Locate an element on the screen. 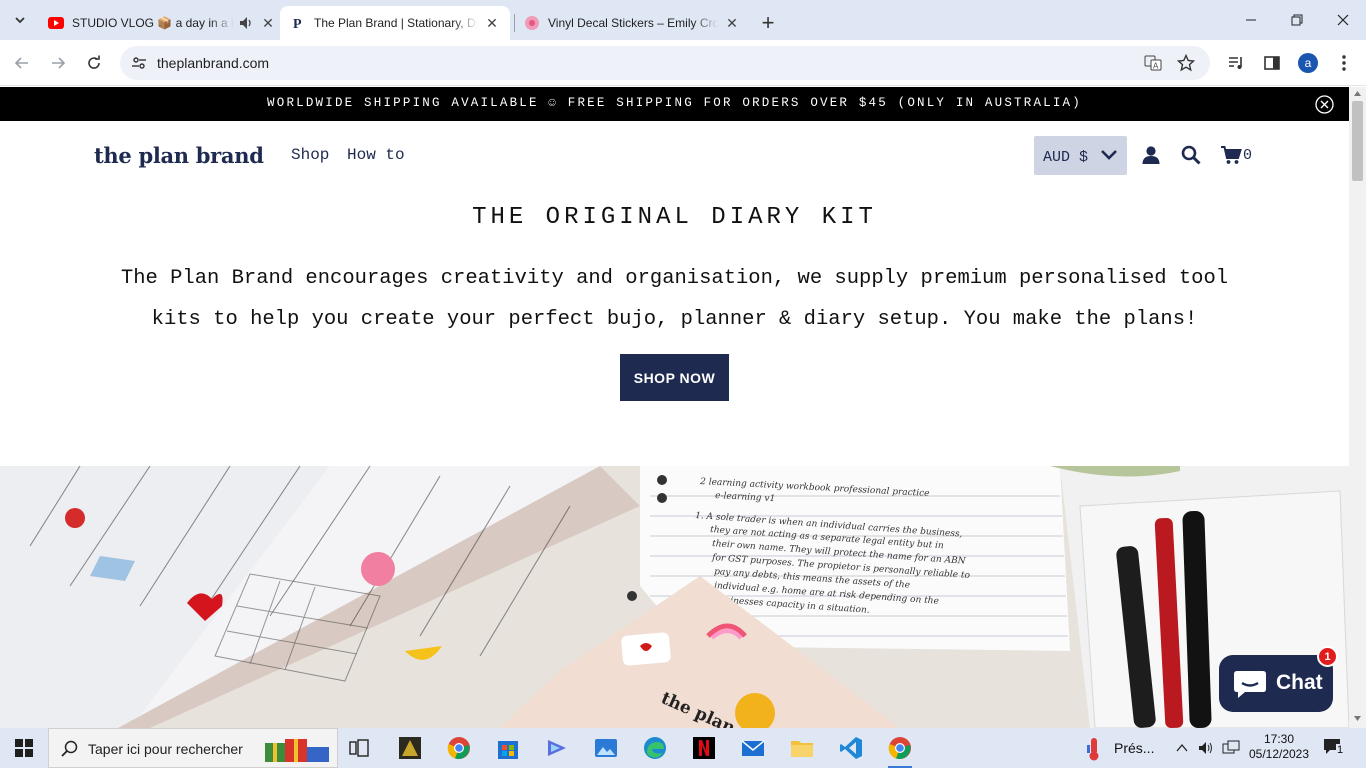  back-button is located at coordinates (22, 63).